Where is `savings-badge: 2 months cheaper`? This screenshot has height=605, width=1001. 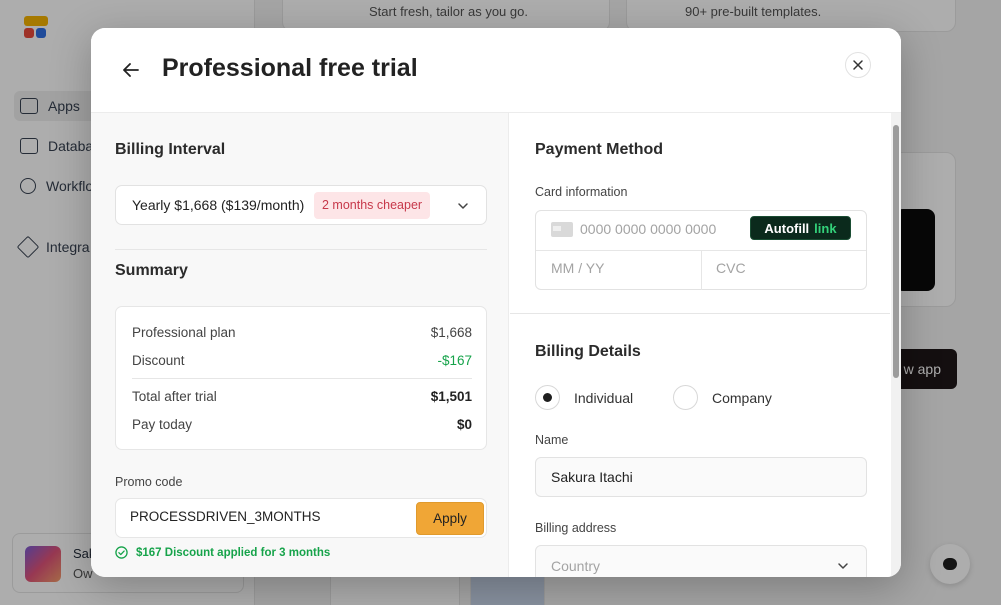
savings-badge: 2 months cheaper is located at coordinates (372, 205).